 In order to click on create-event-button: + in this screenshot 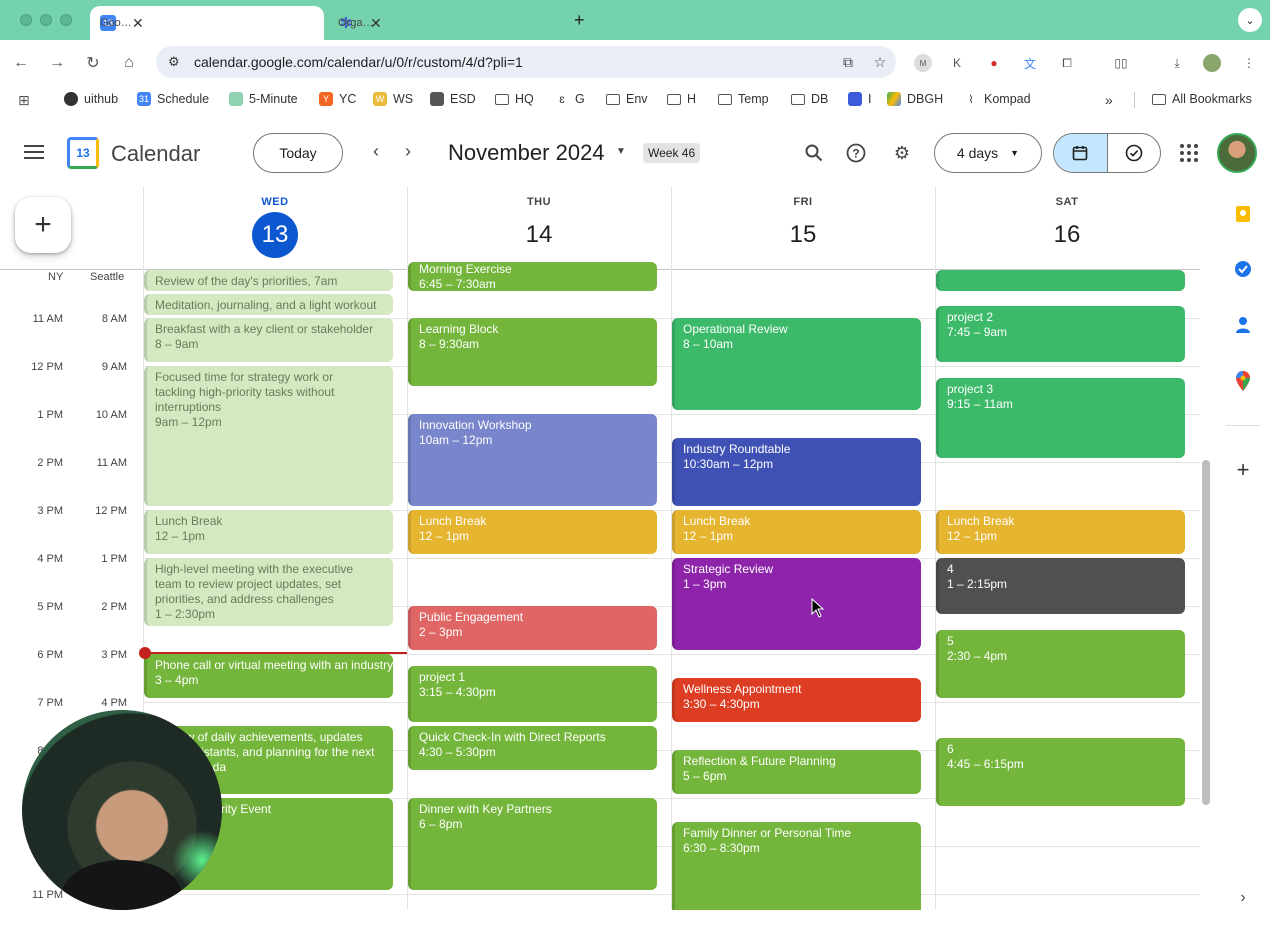, I will do `click(43, 225)`.